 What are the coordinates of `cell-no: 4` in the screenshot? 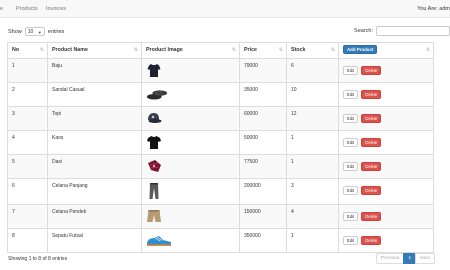 It's located at (27, 142).